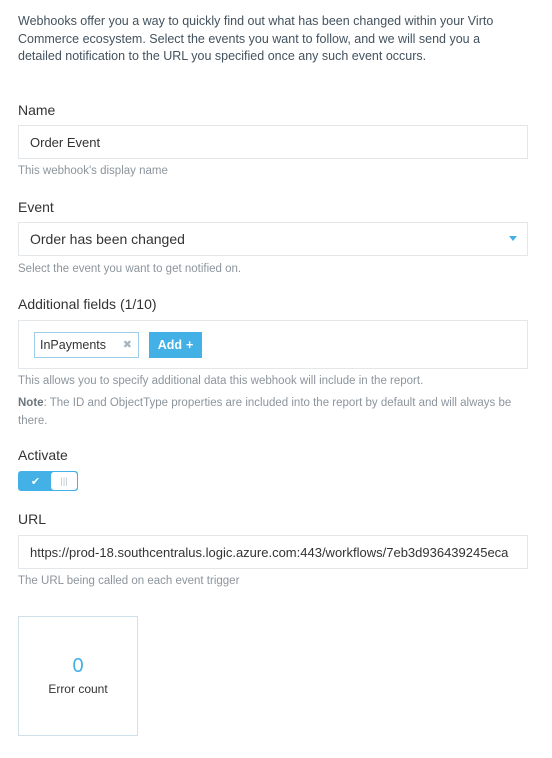 The width and height of the screenshot is (552, 758). I want to click on close-icon: ✖, so click(127, 345).